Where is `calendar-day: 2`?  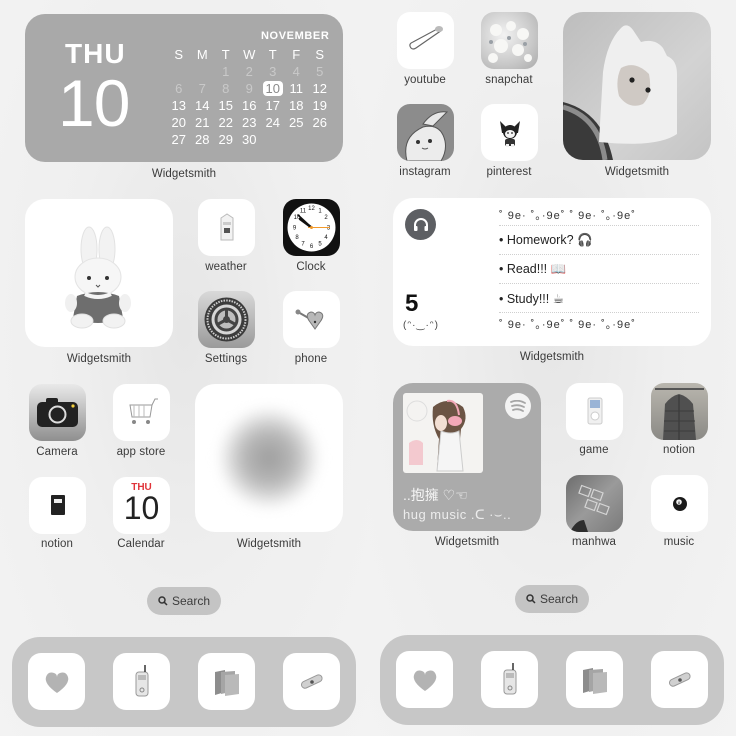 calendar-day: 2 is located at coordinates (249, 71).